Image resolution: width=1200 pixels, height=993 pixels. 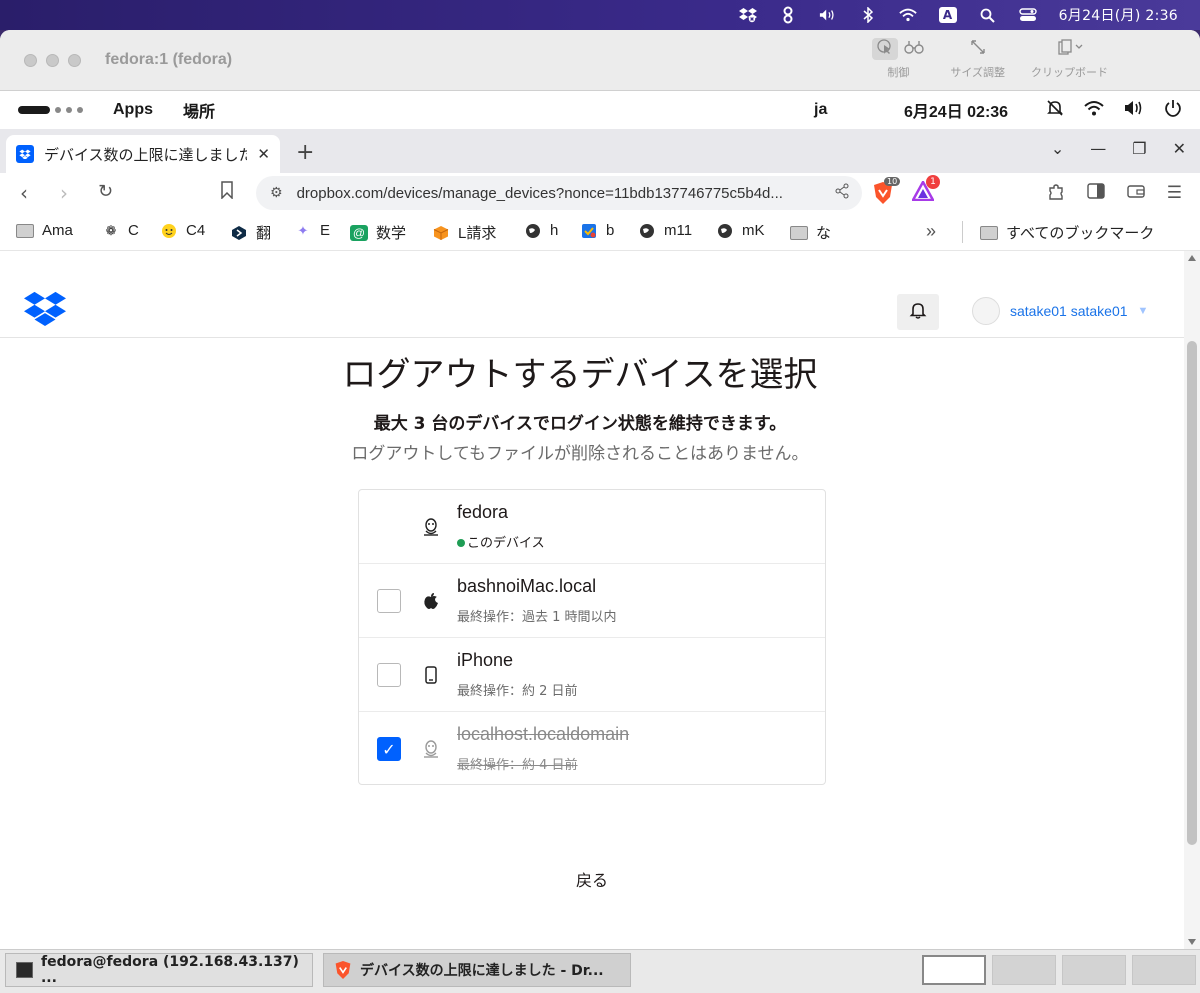 What do you see at coordinates (1060, 311) in the screenshot?
I see `account-menu: satake01 satake01 ▼` at bounding box center [1060, 311].